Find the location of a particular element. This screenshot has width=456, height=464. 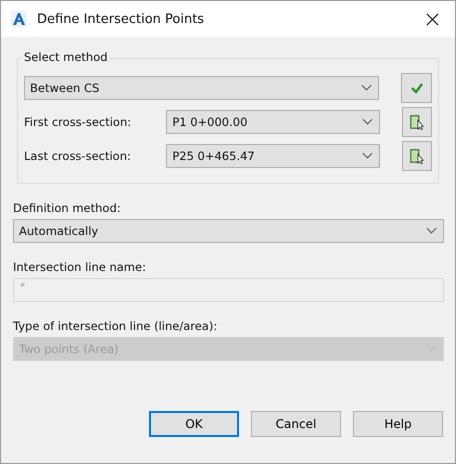

window-title: Define Intersection Points is located at coordinates (121, 19).